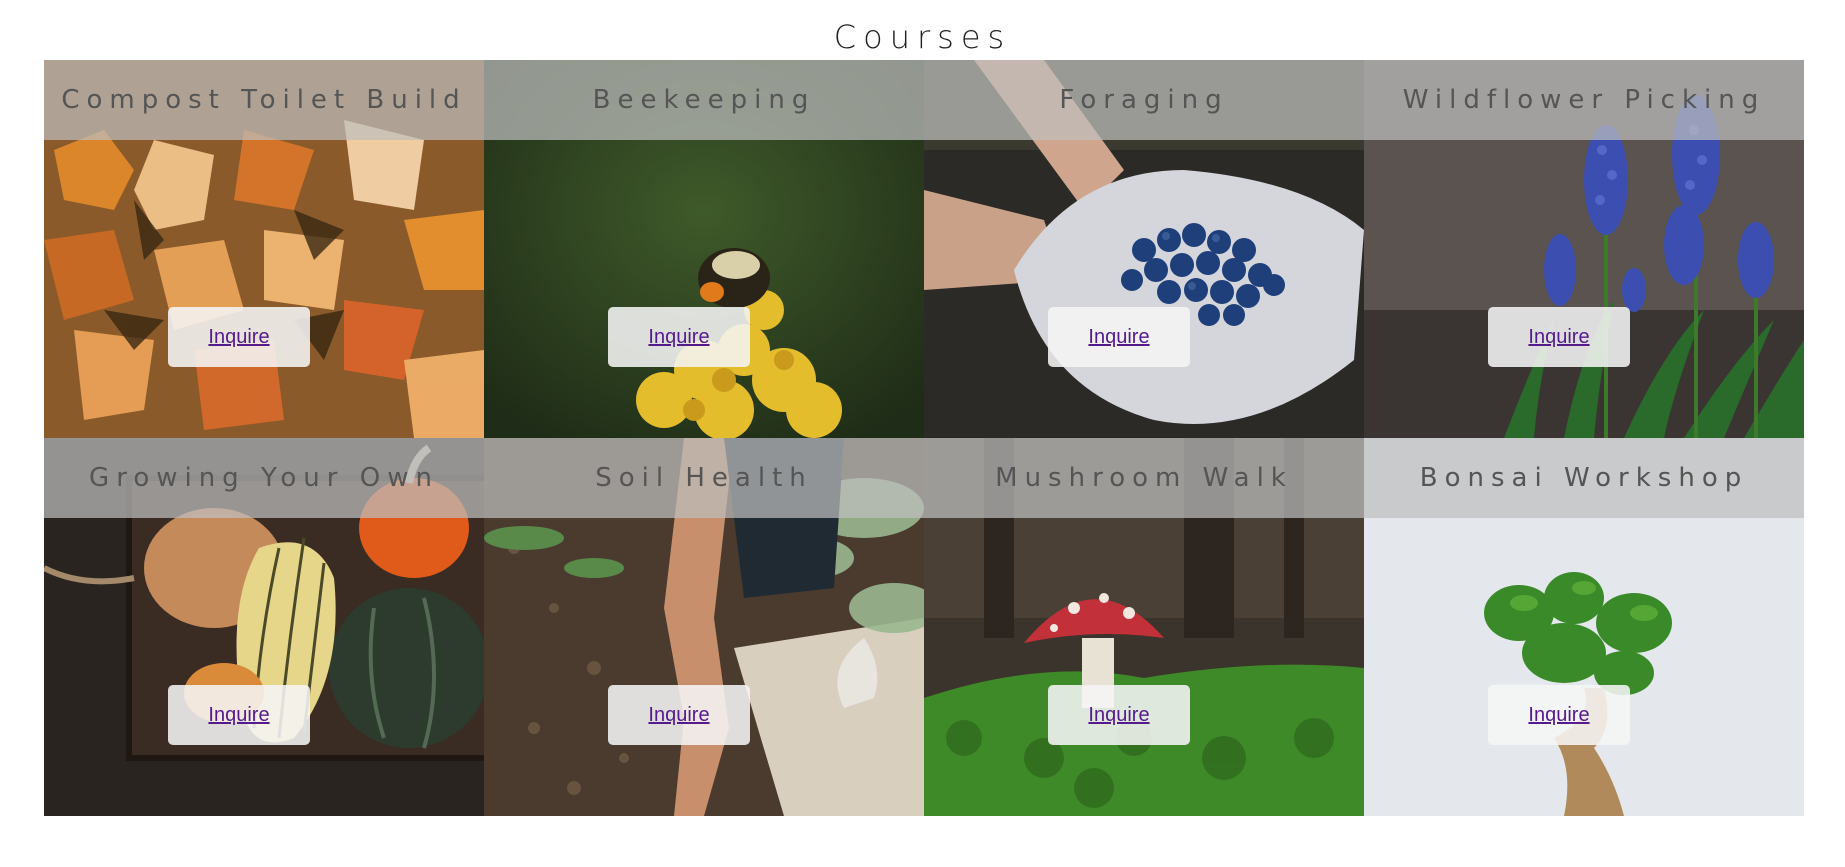 Image resolution: width=1845 pixels, height=867 pixels. Describe the element at coordinates (704, 249) in the screenshot. I see `course-card-beekeeping: Beekeeping Inquire` at that location.